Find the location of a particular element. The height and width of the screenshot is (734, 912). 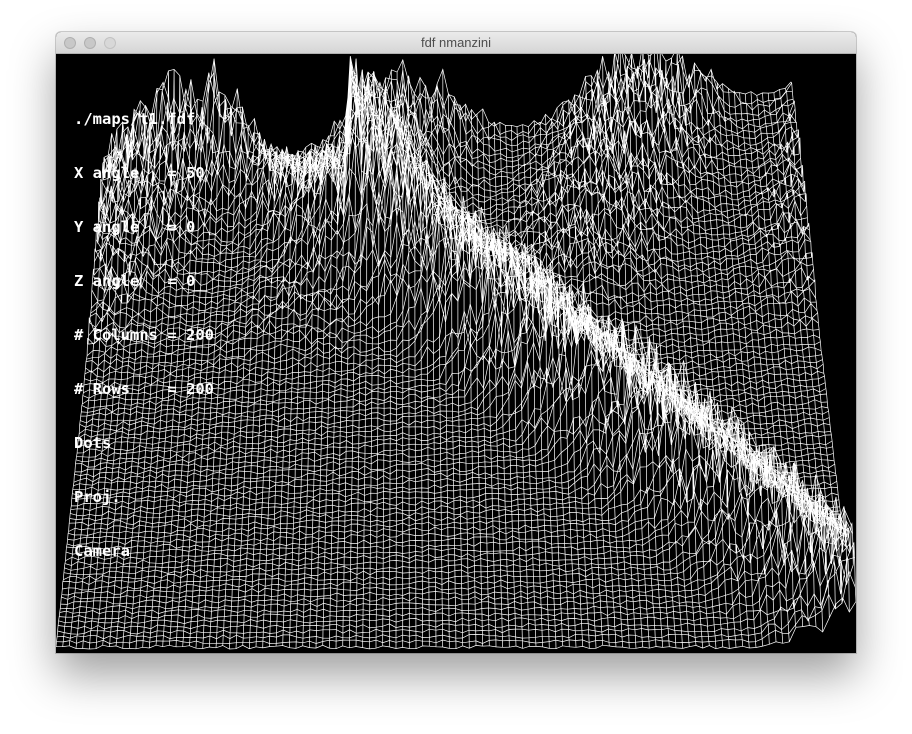

hud-columns: # Columns = 200 is located at coordinates (144, 335).